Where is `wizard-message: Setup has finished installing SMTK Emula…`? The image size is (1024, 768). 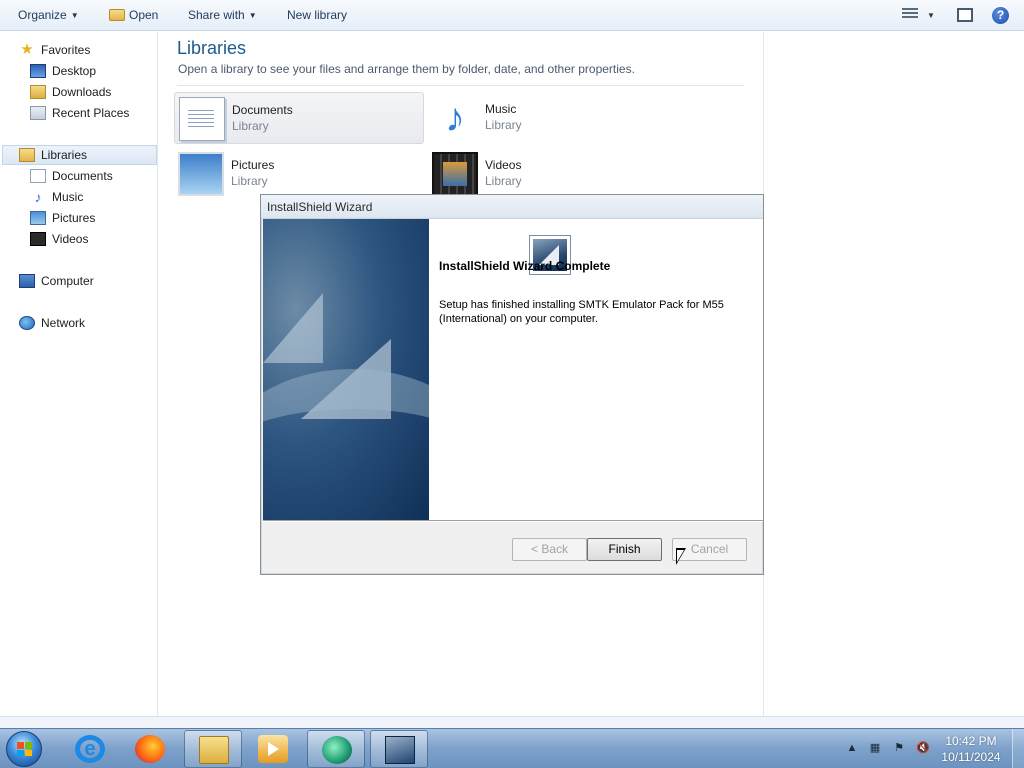 wizard-message: Setup has finished installing SMTK Emula… is located at coordinates (581, 312).